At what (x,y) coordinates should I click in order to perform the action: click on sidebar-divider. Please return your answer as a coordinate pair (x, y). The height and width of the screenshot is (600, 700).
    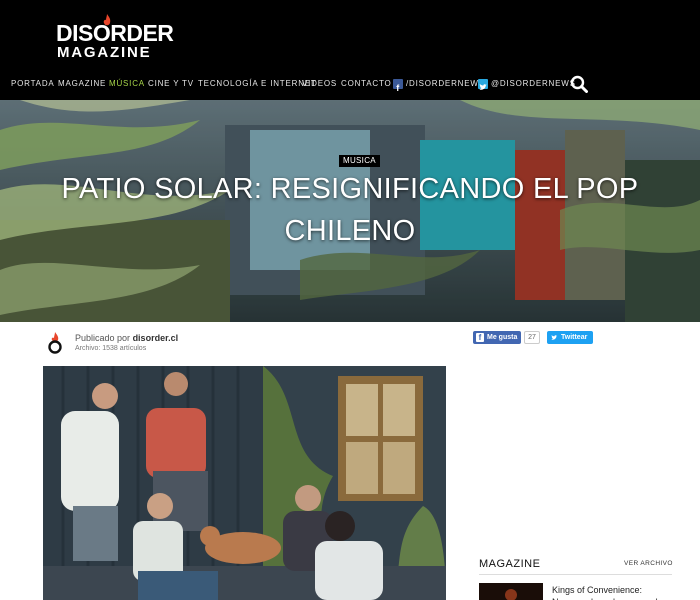
    Looking at the image, I should click on (575, 574).